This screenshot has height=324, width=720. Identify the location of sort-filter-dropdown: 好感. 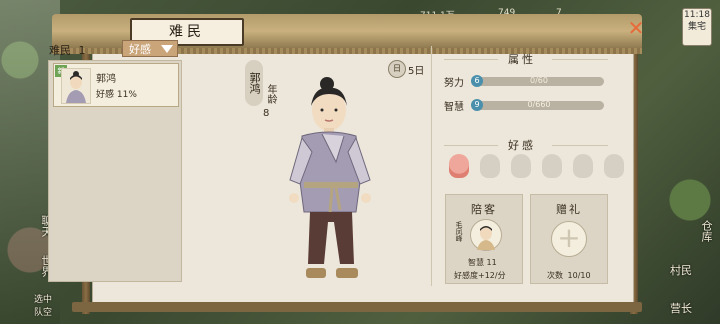
(150, 48).